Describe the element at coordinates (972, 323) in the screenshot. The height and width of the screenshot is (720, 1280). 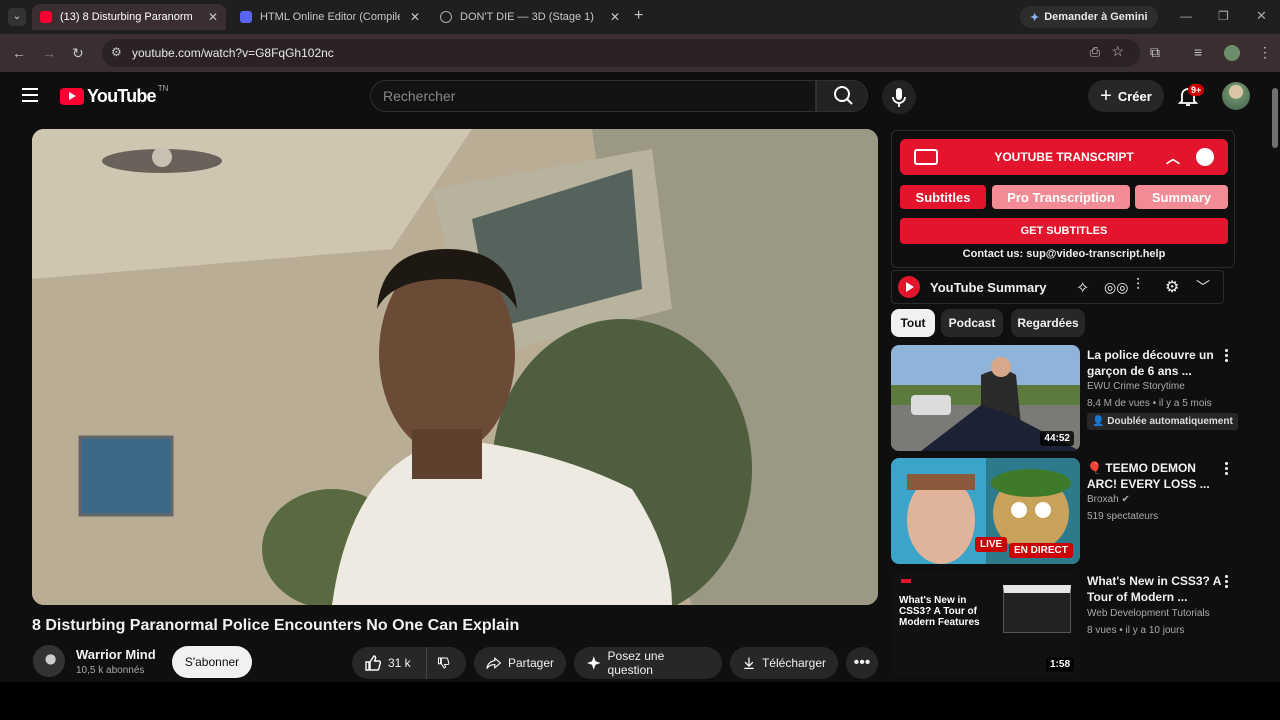
I see `chip-podcast: Podcast` at that location.